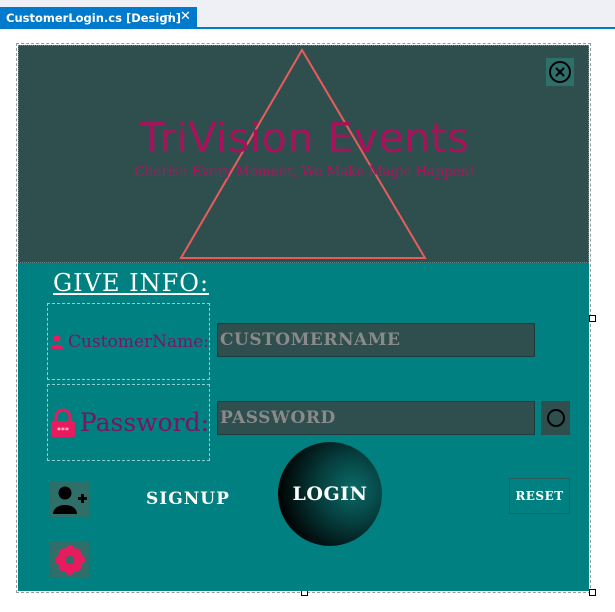  Describe the element at coordinates (138, 341) in the screenshot. I see `customer-name-label: CustomerName:` at that location.